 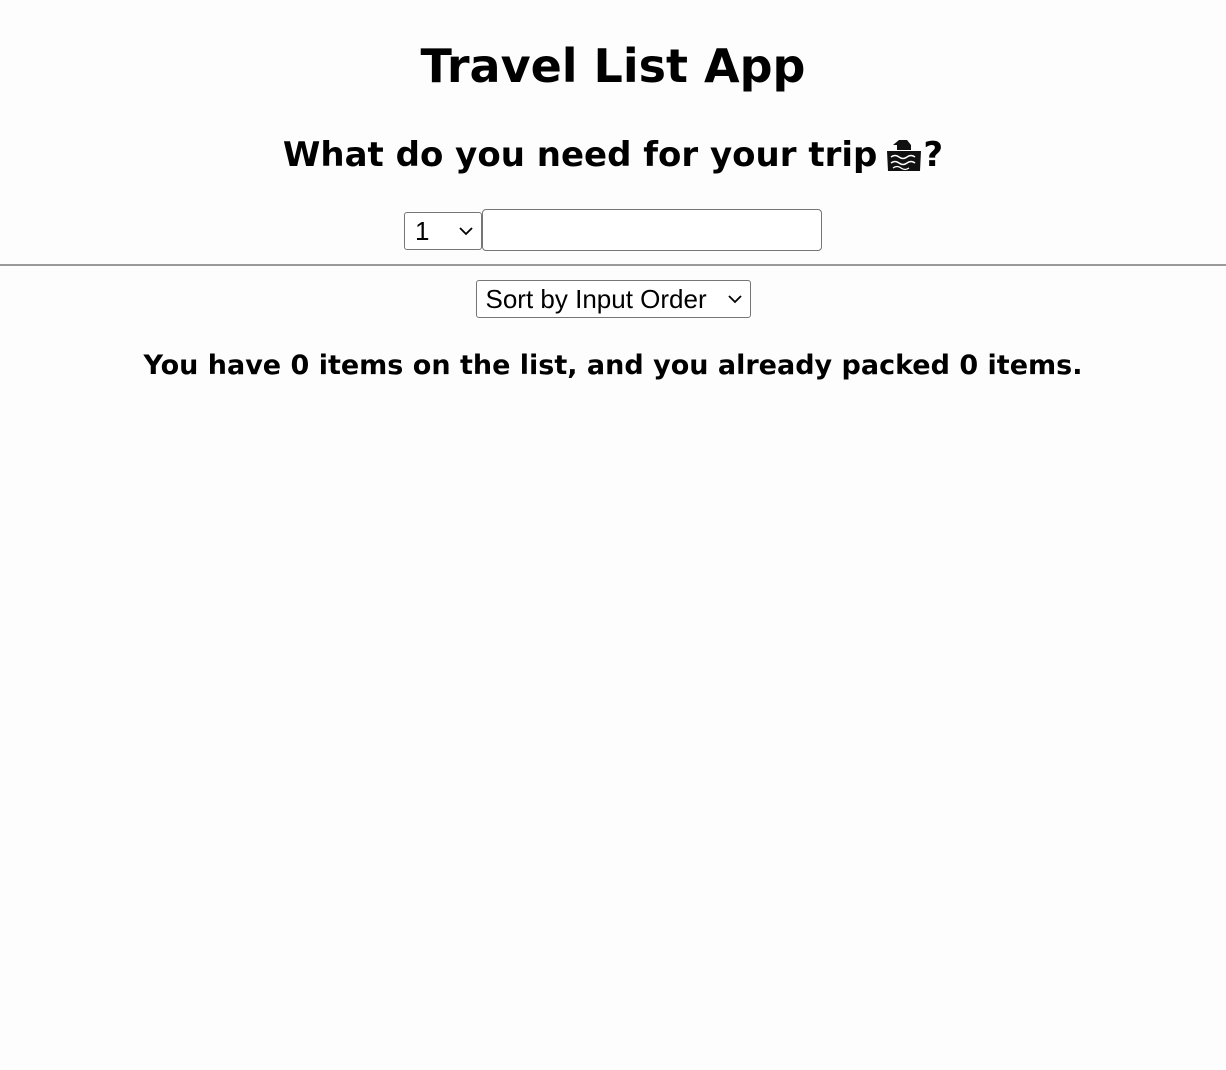 What do you see at coordinates (596, 298) in the screenshot?
I see `sort-value: Sort by Input Order` at bounding box center [596, 298].